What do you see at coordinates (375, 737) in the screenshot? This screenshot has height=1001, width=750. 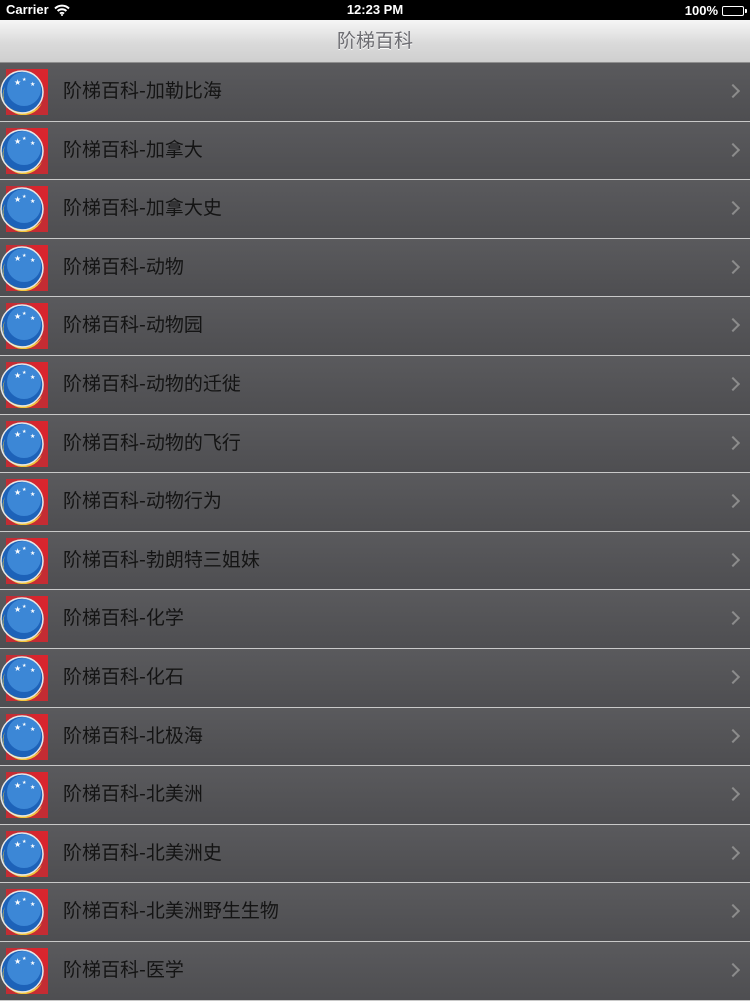 I see `list-item: ★ ★ ★ 阶梯百科-北极海` at bounding box center [375, 737].